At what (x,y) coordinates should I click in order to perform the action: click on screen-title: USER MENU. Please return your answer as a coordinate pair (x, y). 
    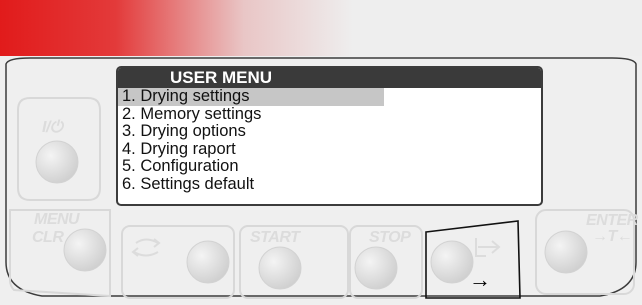
    Looking at the image, I should click on (329, 78).